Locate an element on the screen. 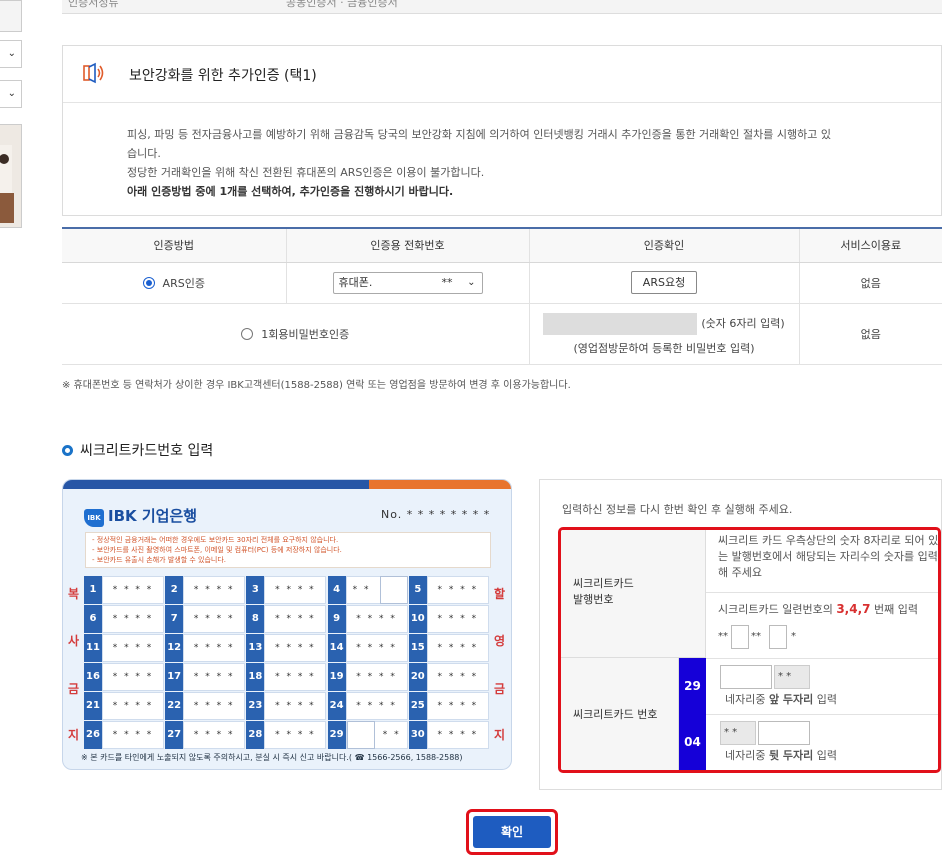 This screenshot has width=942, height=859. card-cell-number: 15 is located at coordinates (417, 648).